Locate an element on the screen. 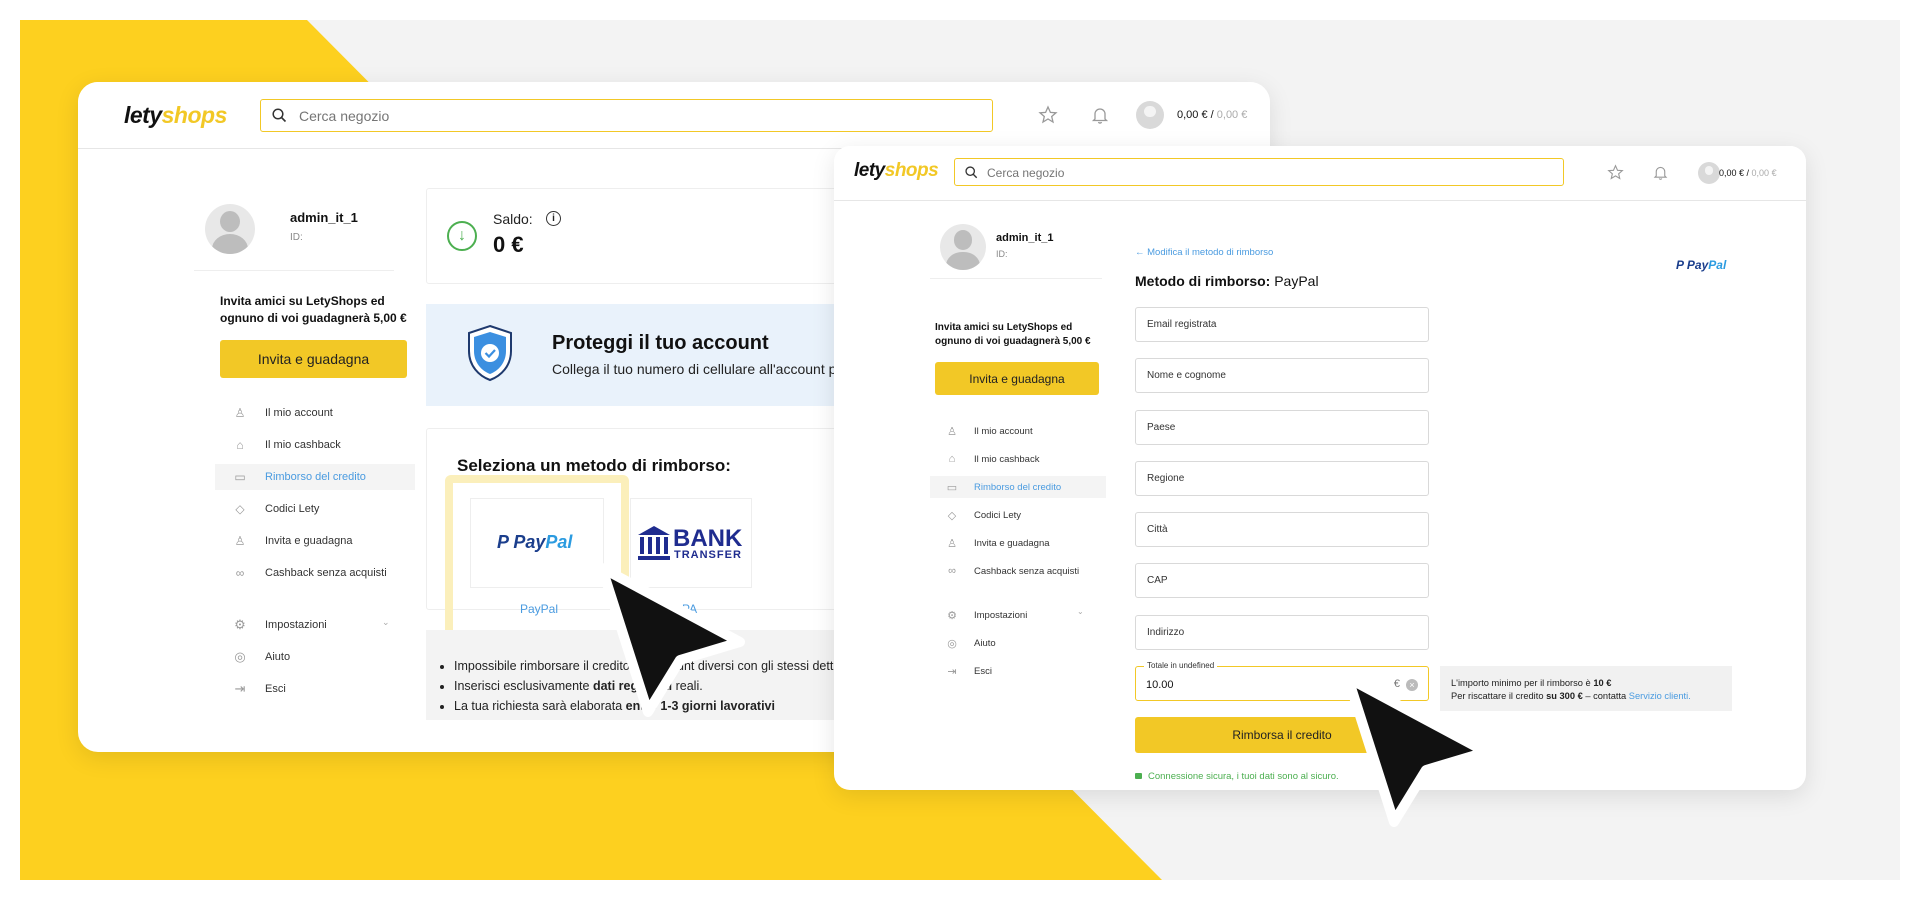 Image resolution: width=1920 pixels, height=900 pixels. country-field: Paese is located at coordinates (1282, 427).